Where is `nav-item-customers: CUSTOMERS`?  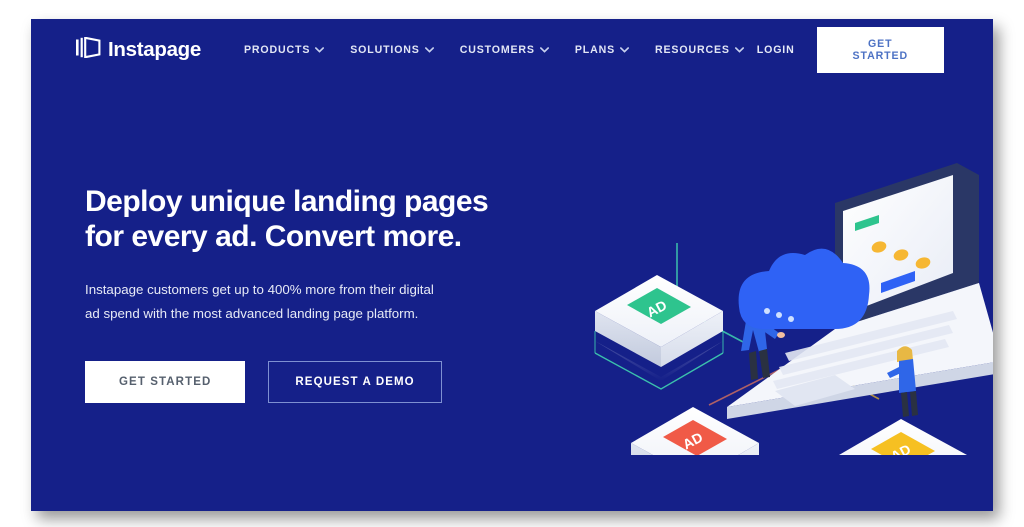
nav-item-customers: CUSTOMERS is located at coordinates (504, 50).